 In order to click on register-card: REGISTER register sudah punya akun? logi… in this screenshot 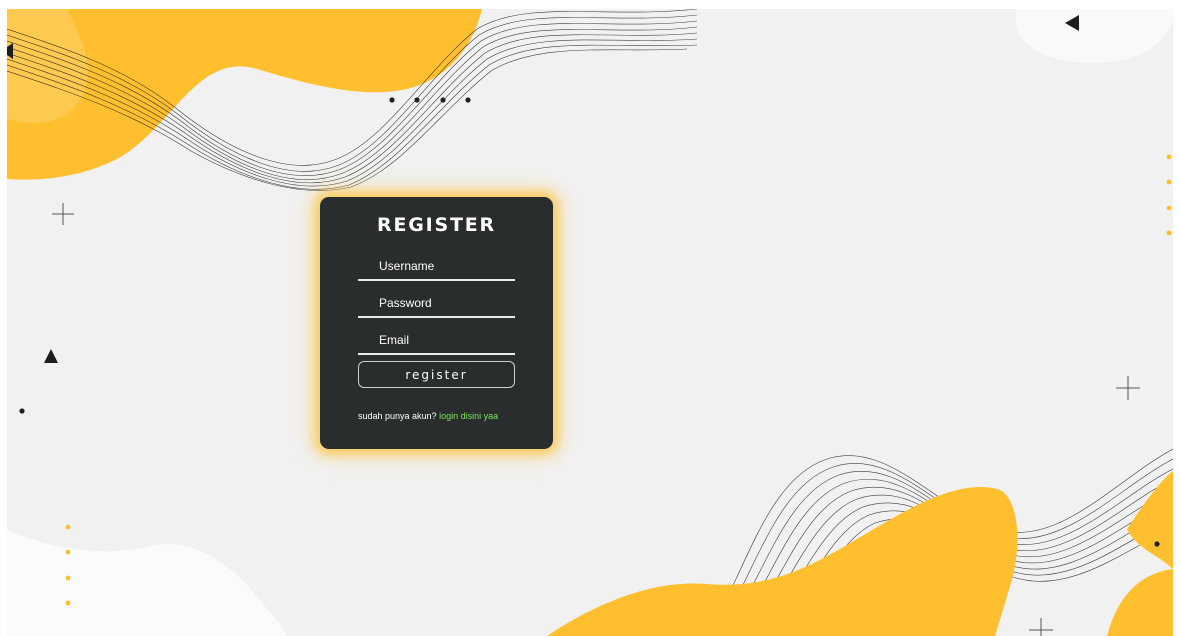, I will do `click(436, 323)`.